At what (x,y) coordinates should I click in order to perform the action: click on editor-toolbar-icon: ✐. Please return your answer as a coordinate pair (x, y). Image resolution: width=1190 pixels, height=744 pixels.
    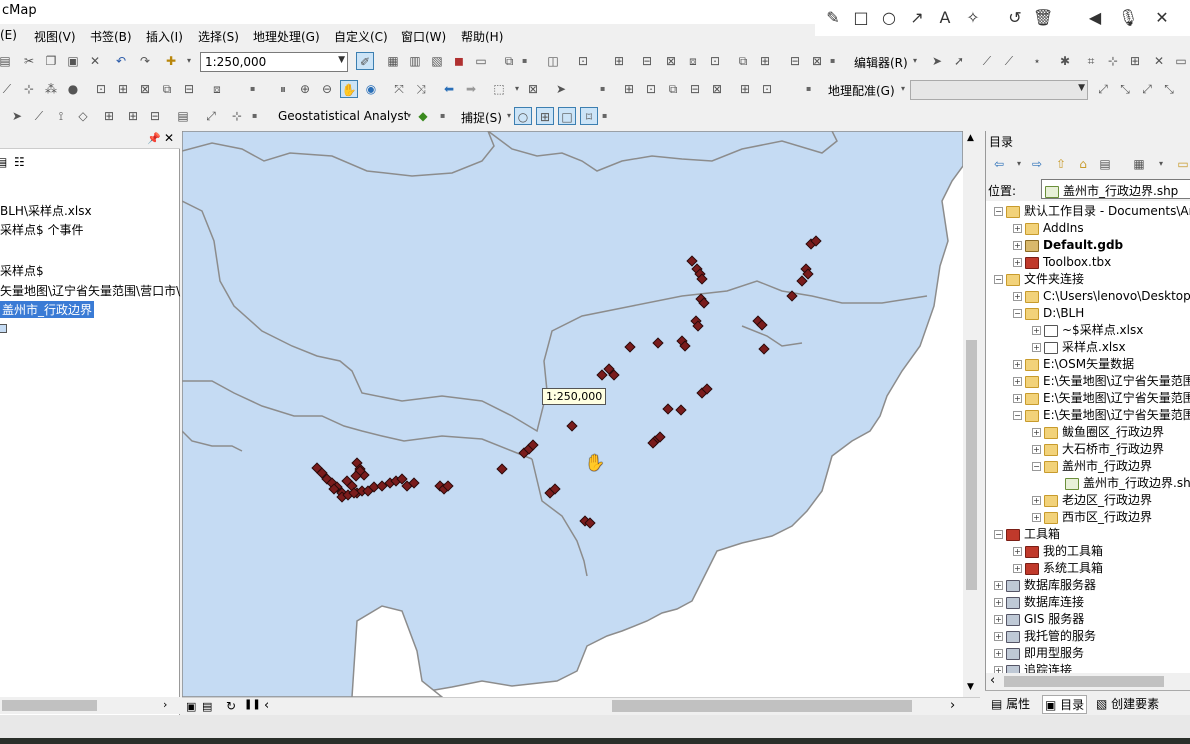
    Looking at the image, I should click on (365, 61).